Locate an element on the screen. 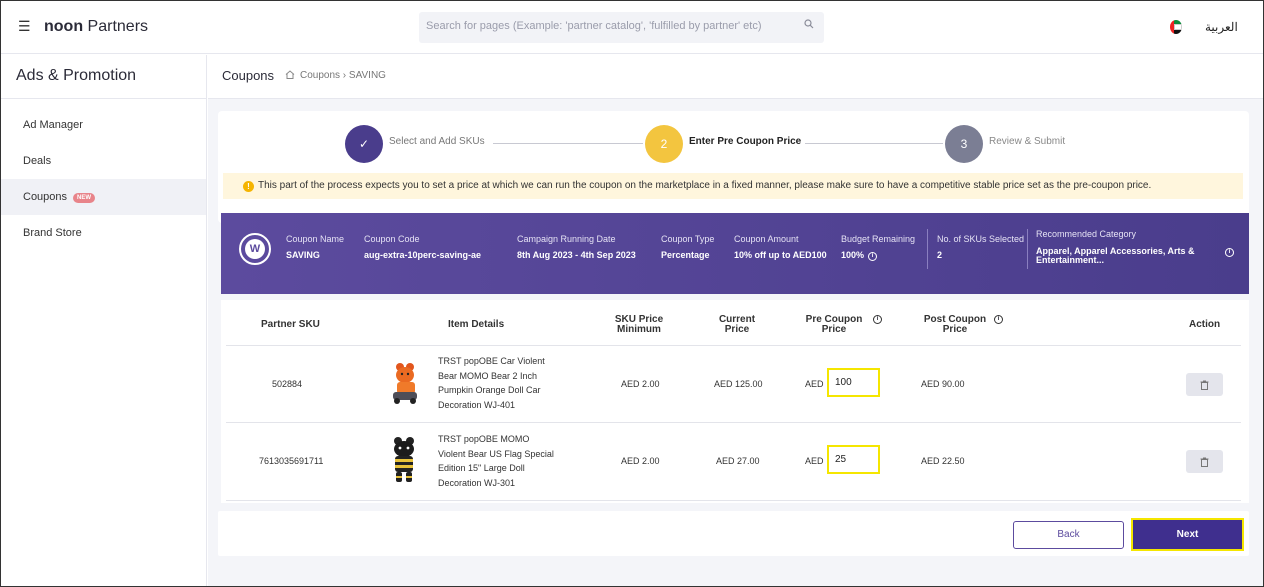 This screenshot has height=587, width=1264. col-header-action: Action is located at coordinates (1205, 324).